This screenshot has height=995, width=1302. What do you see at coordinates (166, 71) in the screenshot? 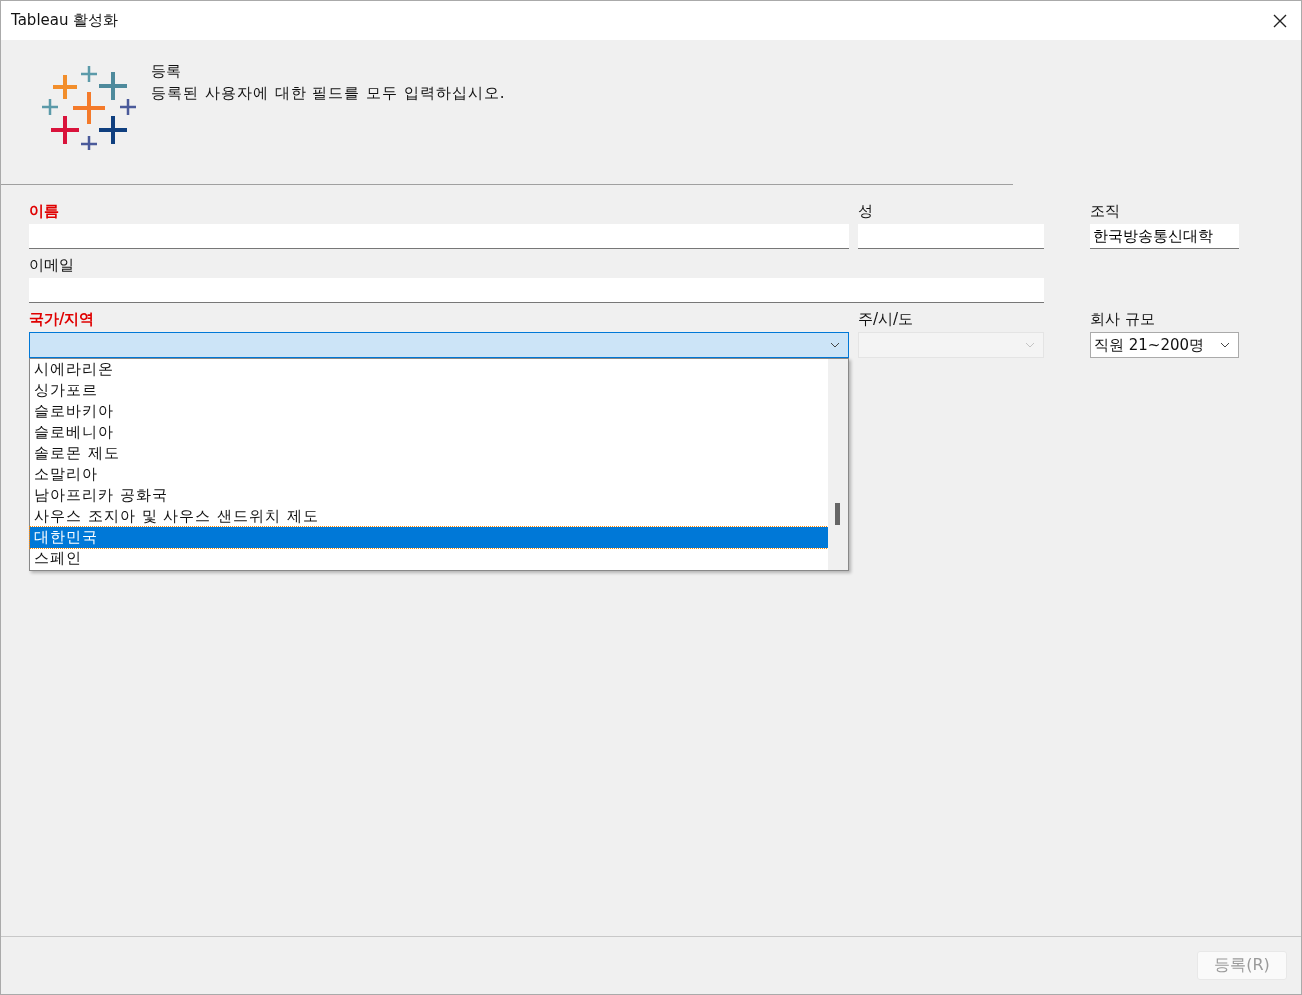
I see `header-title: 등록` at bounding box center [166, 71].